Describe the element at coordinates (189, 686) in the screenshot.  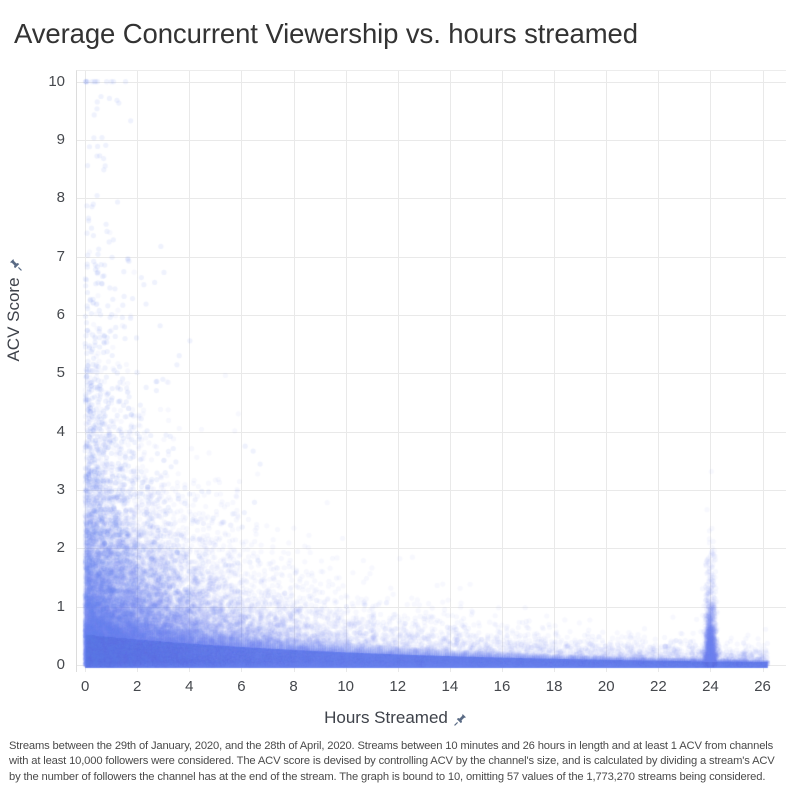
I see `x-tick-label: 4` at that location.